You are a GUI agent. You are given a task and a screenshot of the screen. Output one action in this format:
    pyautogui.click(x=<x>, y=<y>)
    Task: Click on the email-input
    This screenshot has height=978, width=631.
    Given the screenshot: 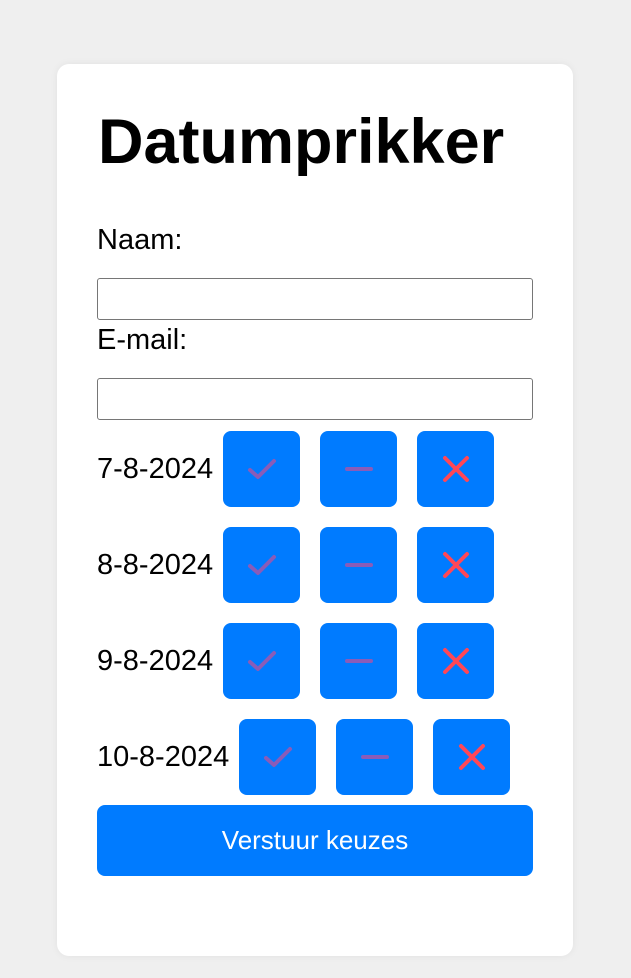 What is the action you would take?
    pyautogui.click(x=315, y=399)
    